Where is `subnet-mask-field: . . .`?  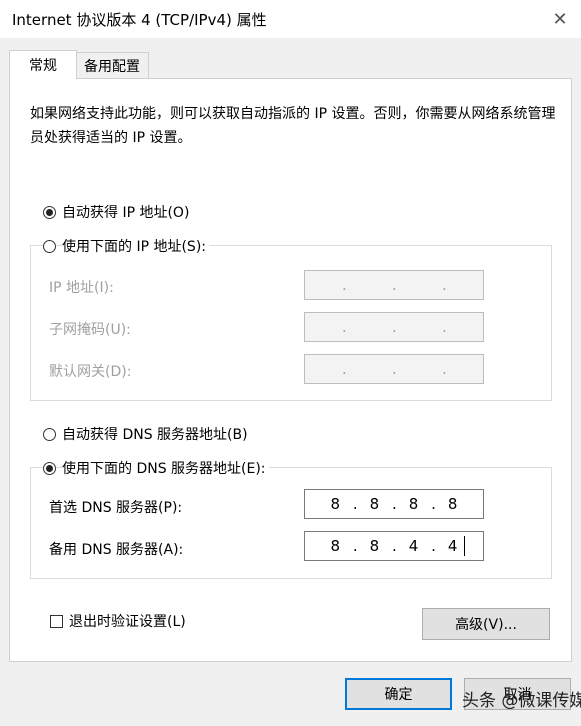
subnet-mask-field: . . . is located at coordinates (394, 327).